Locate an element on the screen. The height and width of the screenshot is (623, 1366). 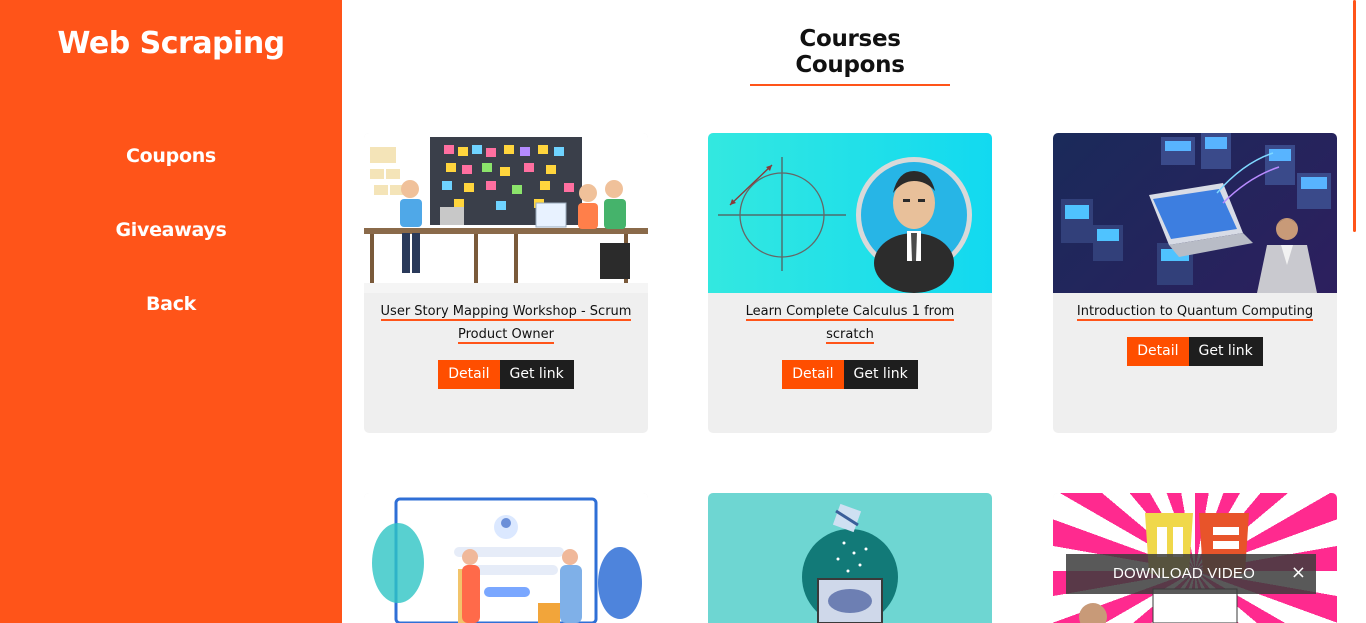
nav-item-giveaways: Giveaways is located at coordinates (171, 251).